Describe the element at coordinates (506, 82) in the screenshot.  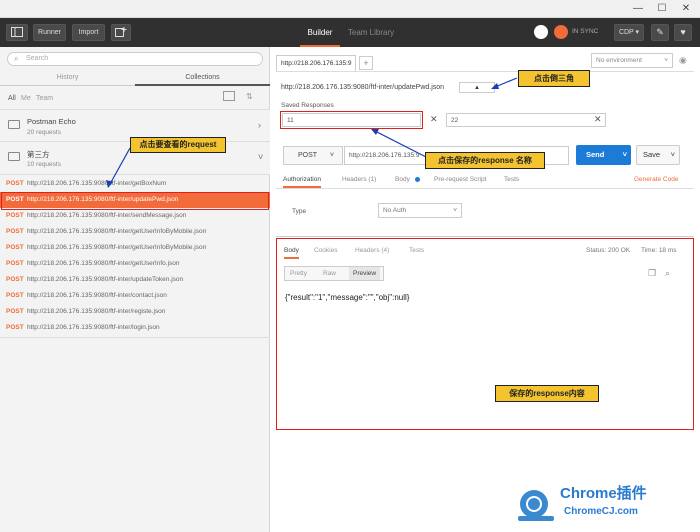
I see `arrow-click-triangle` at that location.